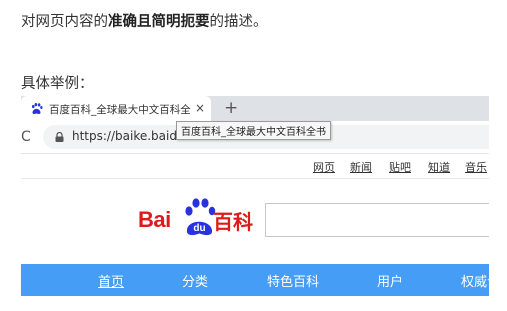 The height and width of the screenshot is (311, 507). What do you see at coordinates (200, 217) in the screenshot?
I see `baidu-paw-logo-icon: du` at bounding box center [200, 217].